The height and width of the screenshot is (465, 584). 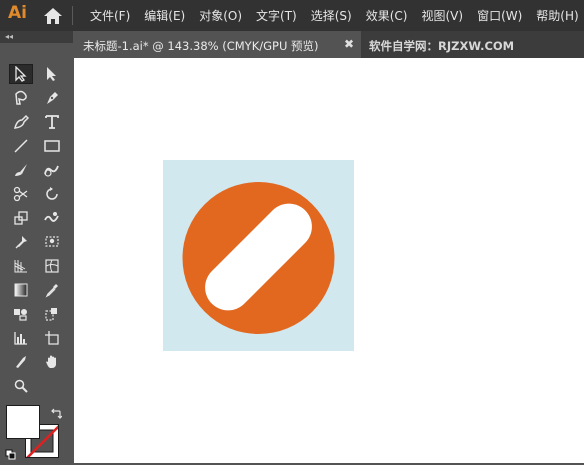 What do you see at coordinates (21, 338) in the screenshot?
I see `column-graph-tool-icon` at bounding box center [21, 338].